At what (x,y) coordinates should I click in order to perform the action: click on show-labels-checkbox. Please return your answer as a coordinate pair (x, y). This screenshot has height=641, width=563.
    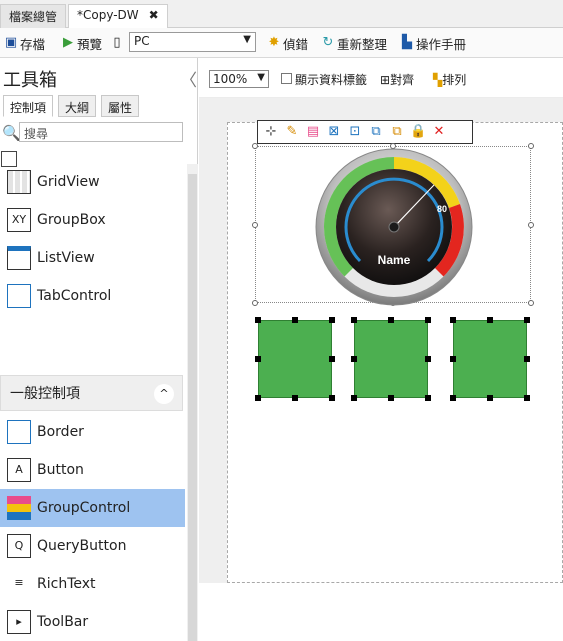
    Looking at the image, I should click on (286, 78).